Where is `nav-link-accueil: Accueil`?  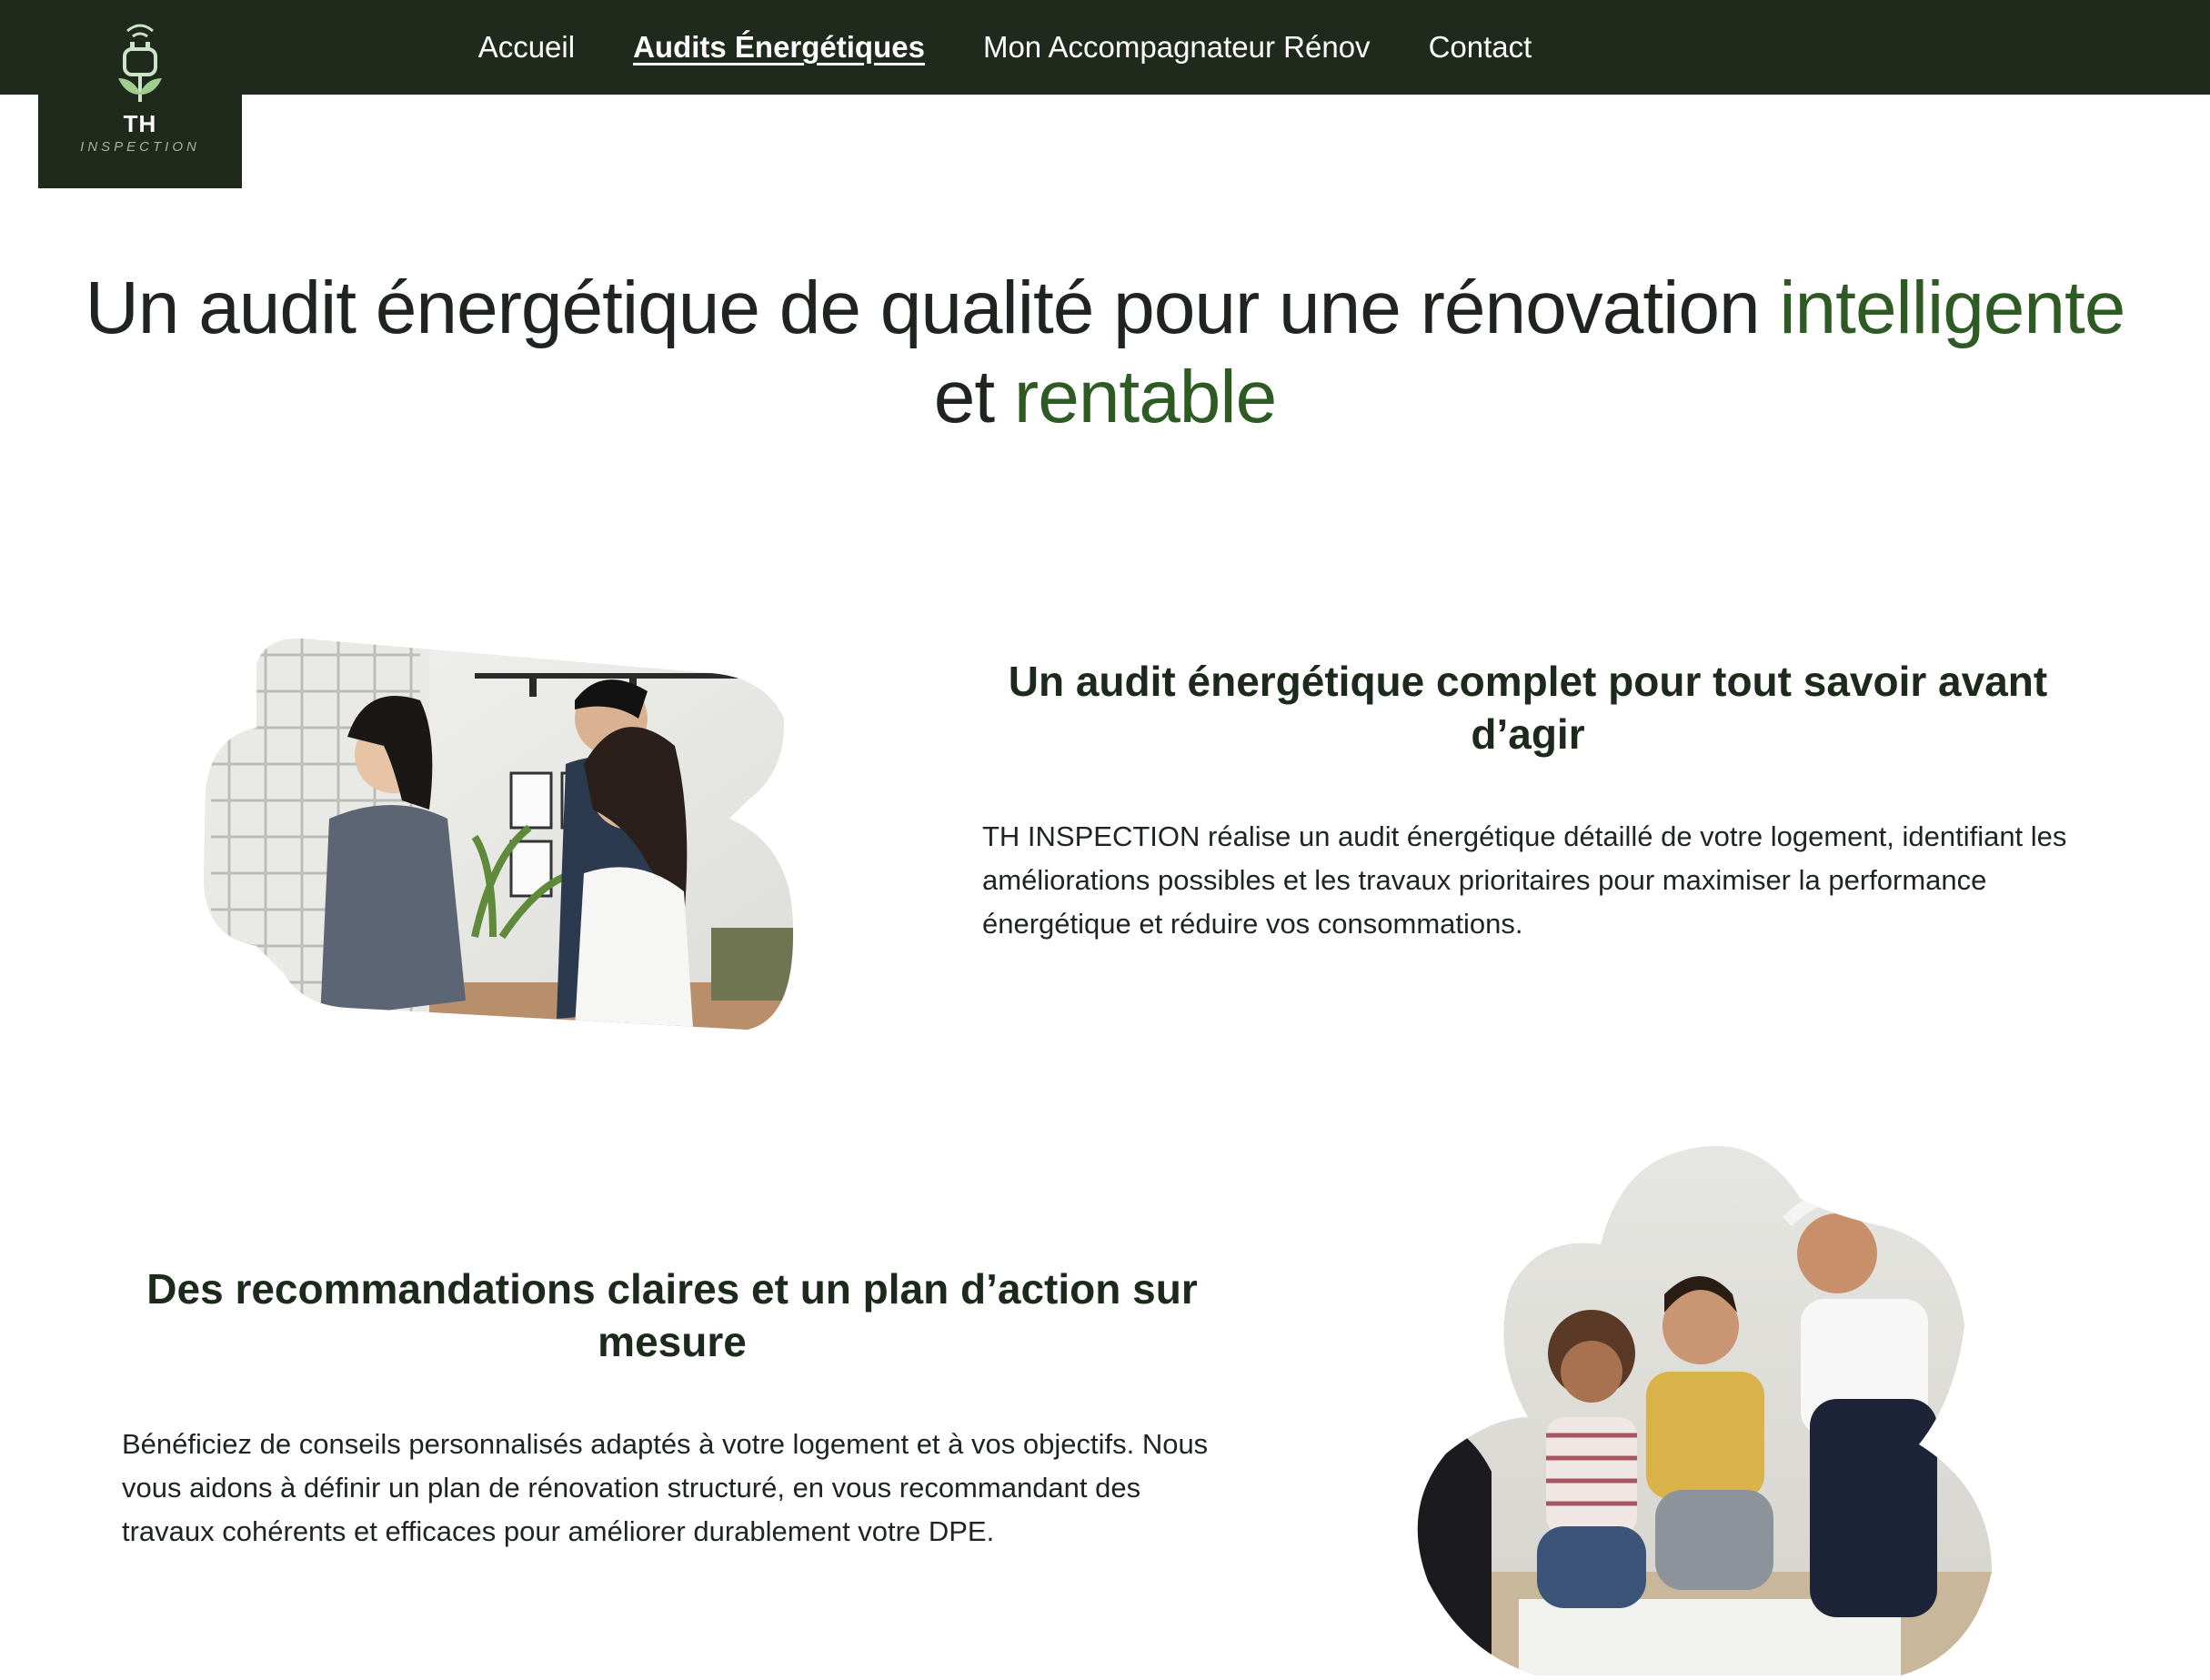 nav-link-accueil: Accueil is located at coordinates (526, 48).